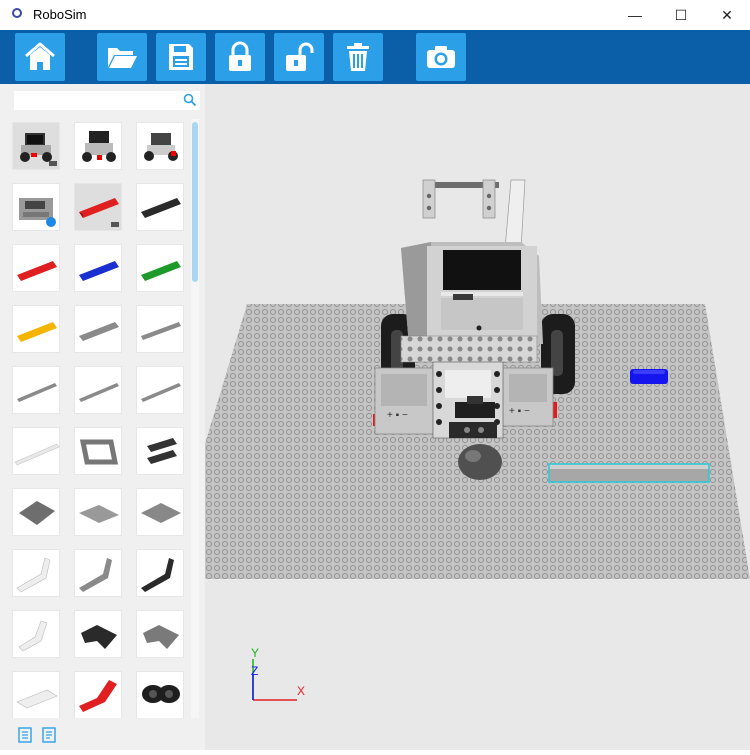 Image resolution: width=750 pixels, height=755 pixels. I want to click on beam-blue-part-icon, so click(99, 271).